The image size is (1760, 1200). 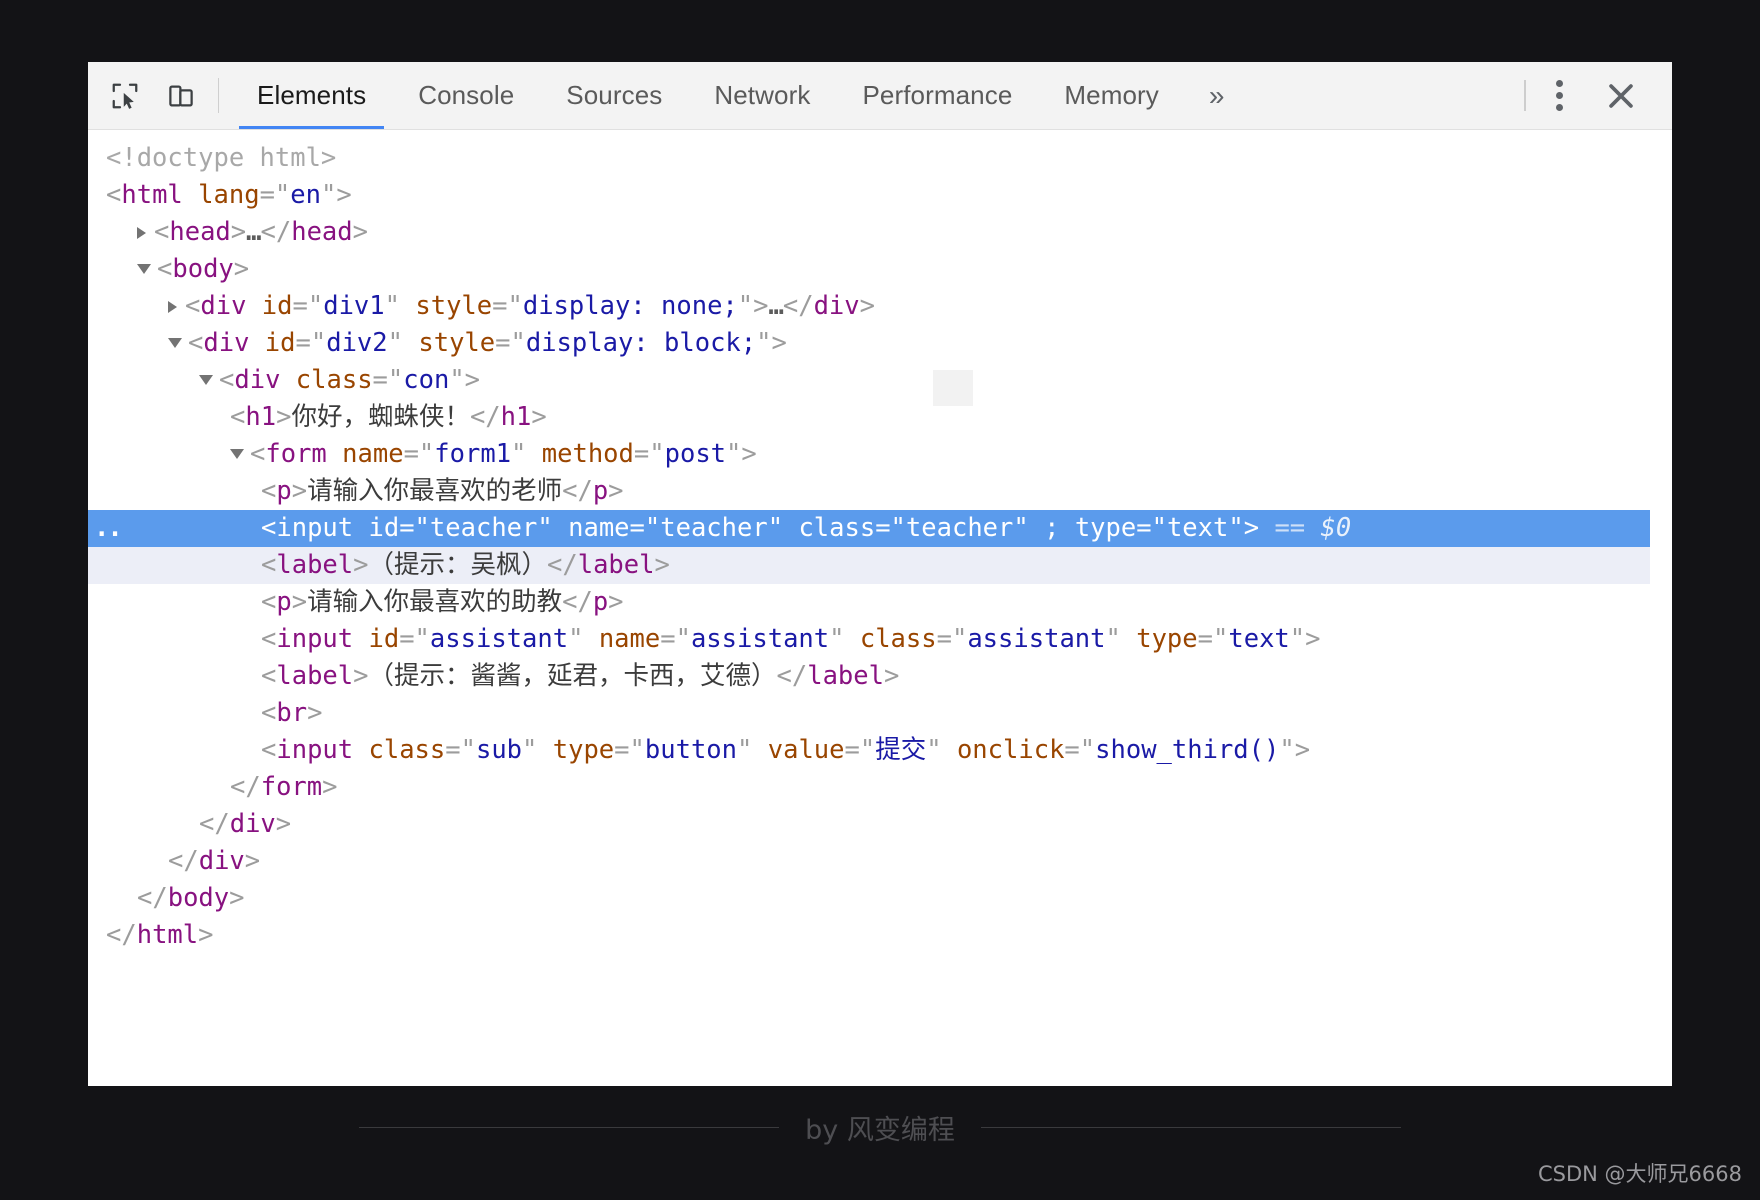 I want to click on tab-network: Network, so click(x=762, y=95).